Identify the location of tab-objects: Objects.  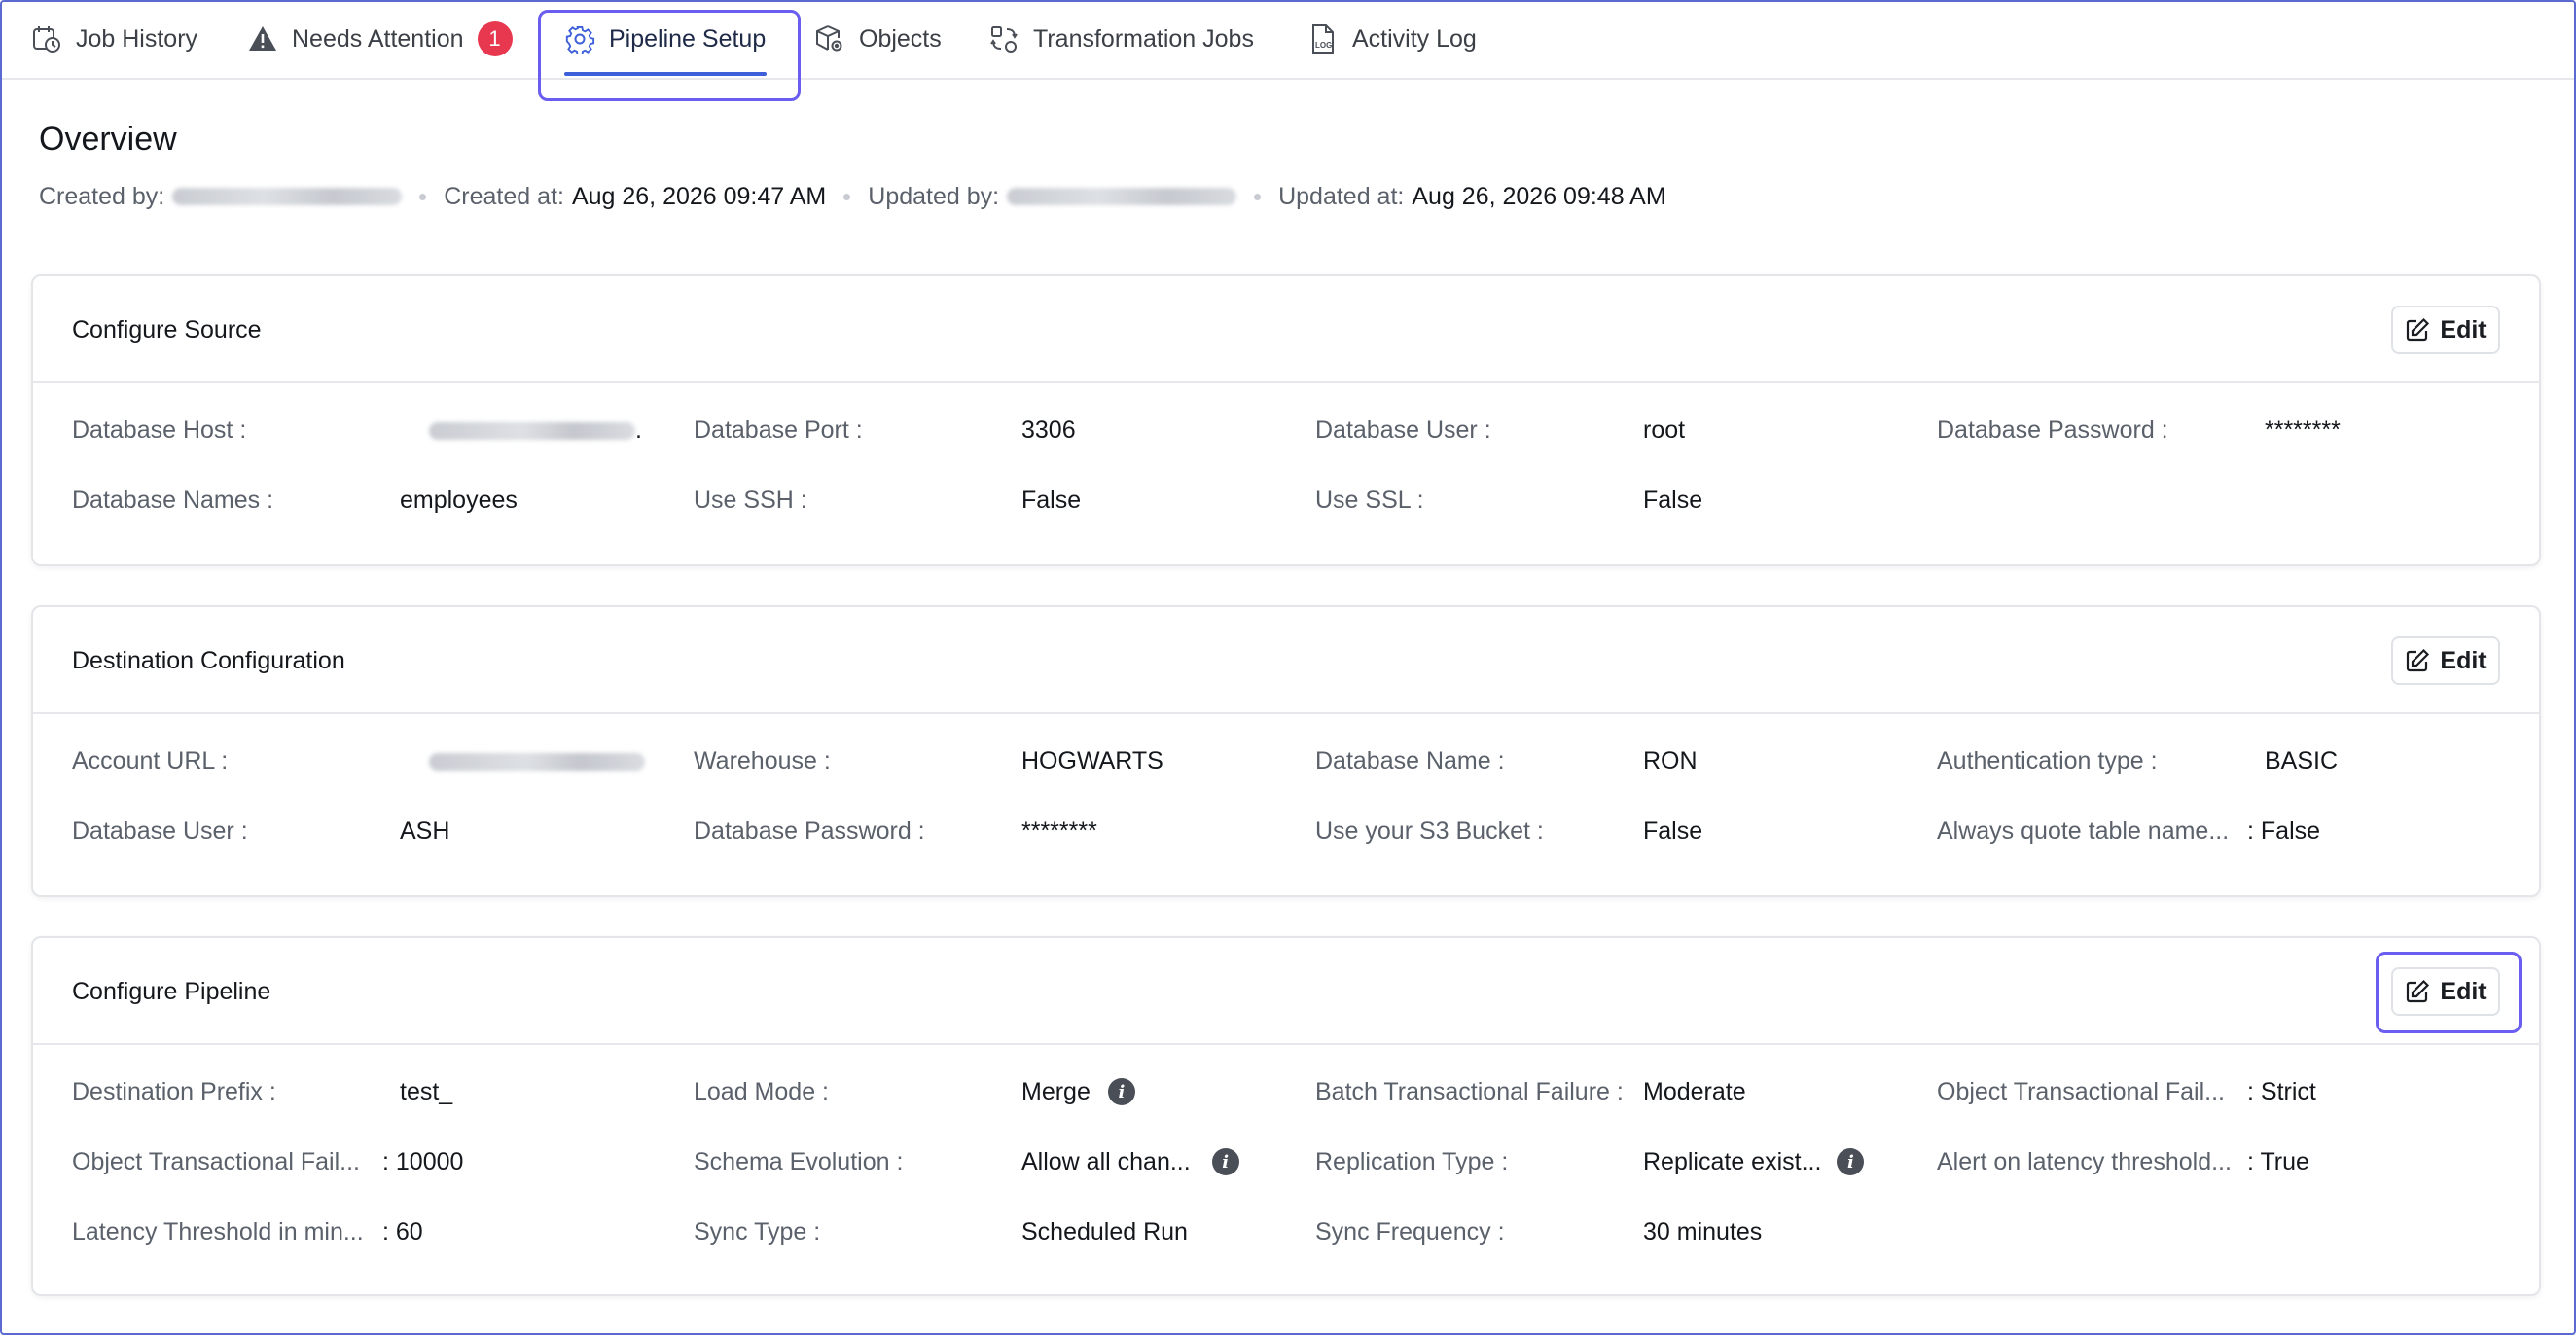
(878, 39).